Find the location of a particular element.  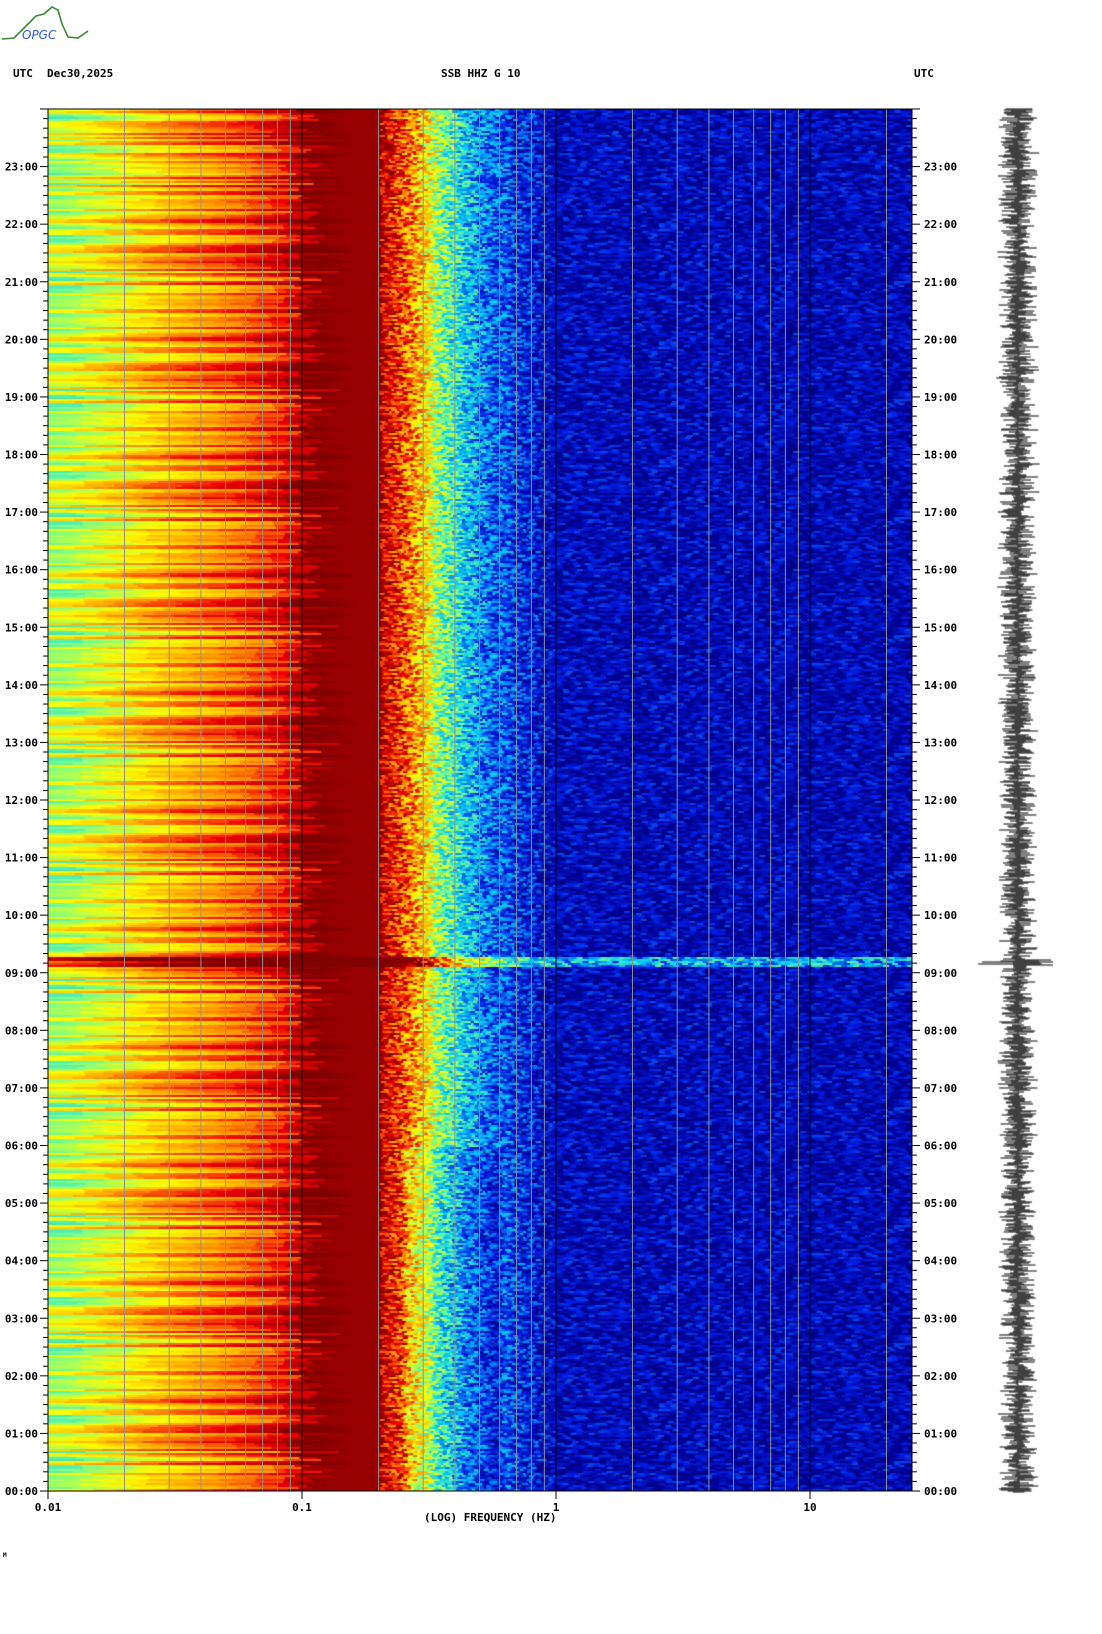

y-tick-label-right: 18:00 is located at coordinates (940, 455).